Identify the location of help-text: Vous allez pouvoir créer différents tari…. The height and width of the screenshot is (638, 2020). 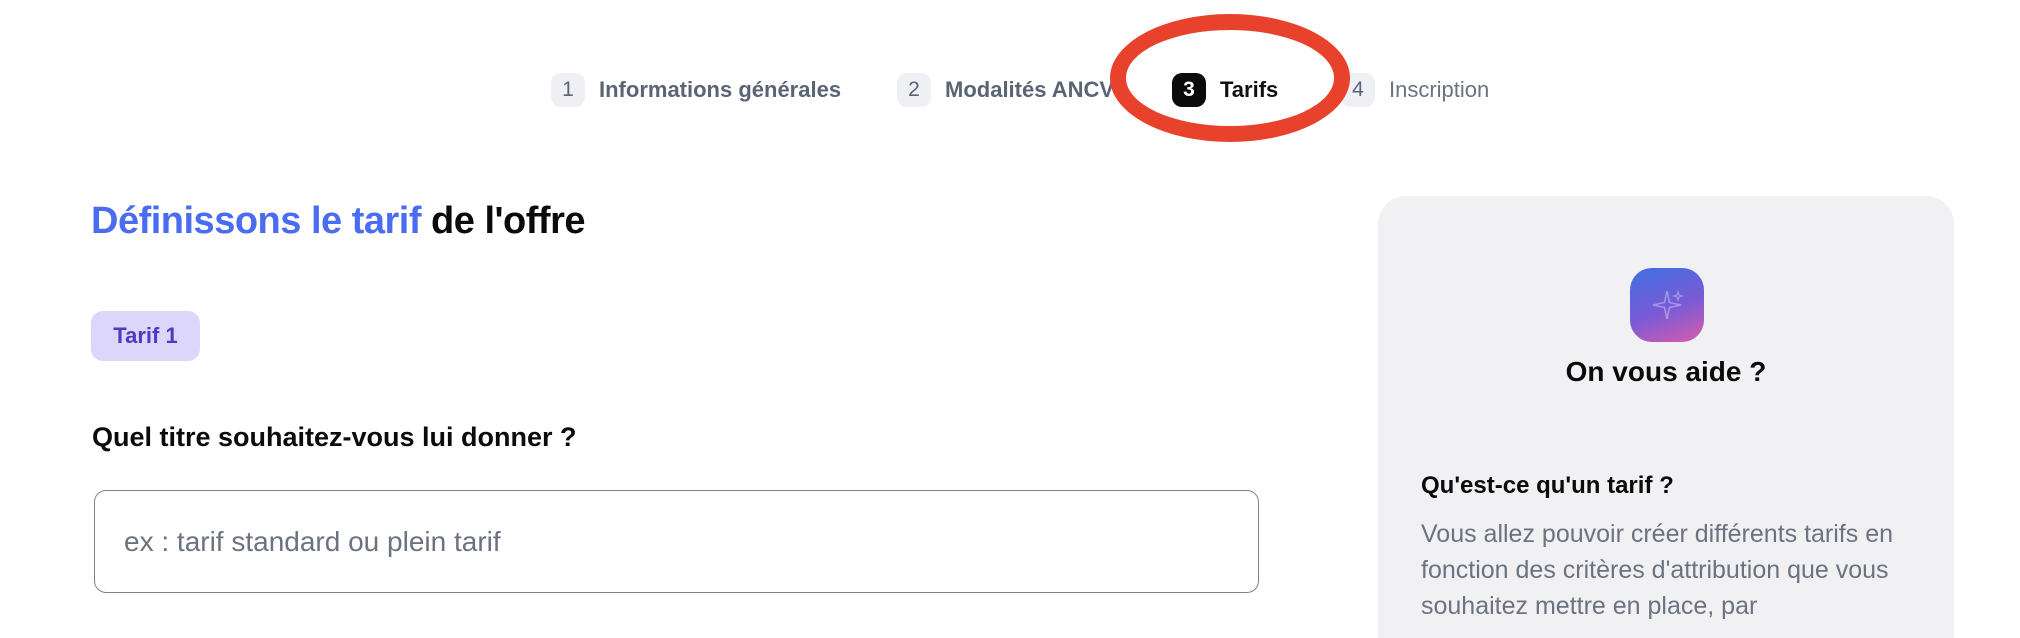
(1657, 570).